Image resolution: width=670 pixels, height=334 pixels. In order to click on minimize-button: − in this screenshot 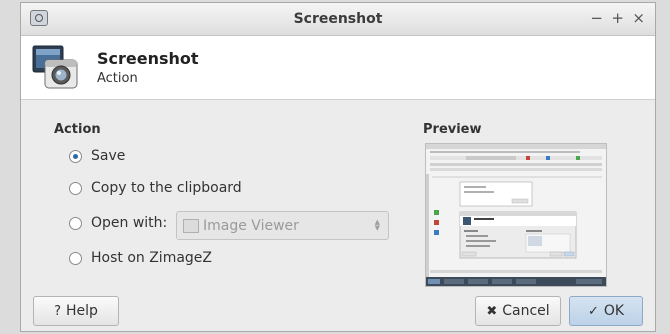, I will do `click(596, 18)`.